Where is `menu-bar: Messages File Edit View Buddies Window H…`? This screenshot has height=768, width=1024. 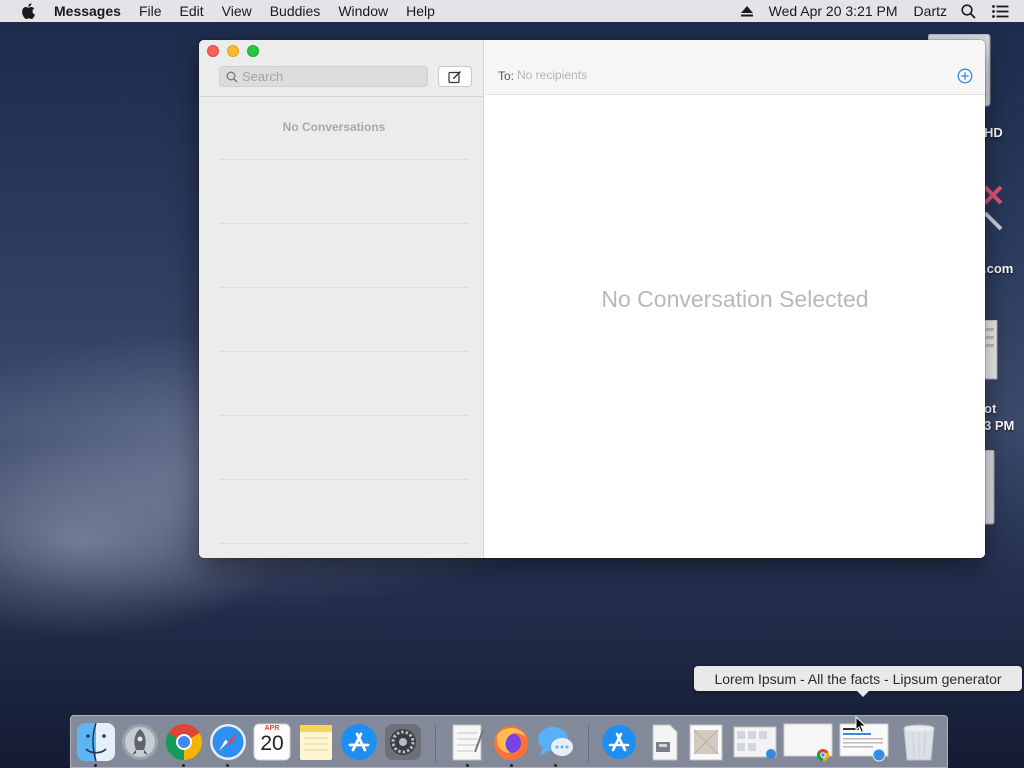
menu-bar: Messages File Edit View Buddies Window H… is located at coordinates (512, 11).